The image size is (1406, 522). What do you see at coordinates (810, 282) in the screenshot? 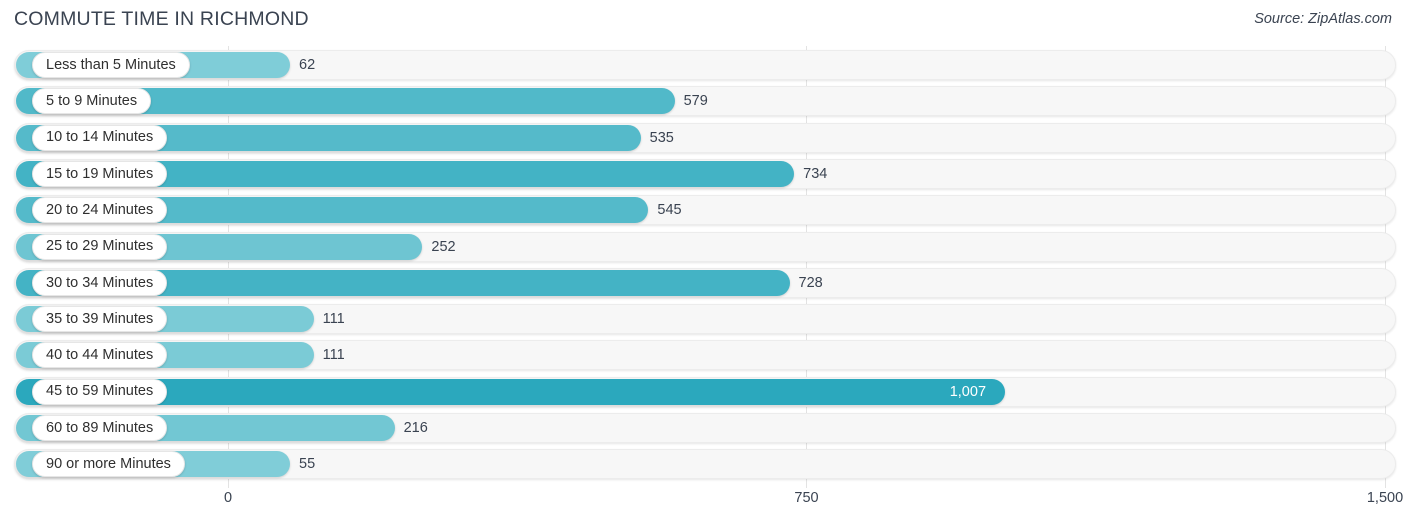
I see `bar-value-label: 728` at bounding box center [810, 282].